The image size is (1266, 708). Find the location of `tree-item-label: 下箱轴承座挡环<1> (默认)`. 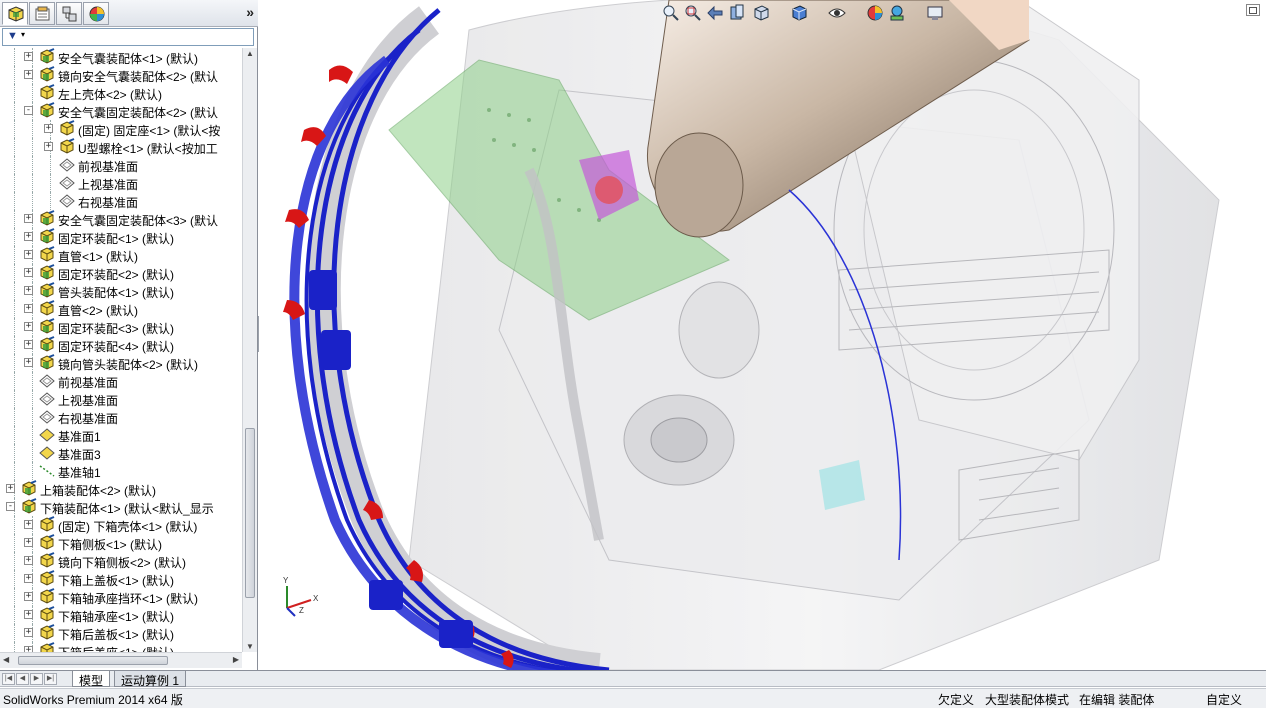

tree-item-label: 下箱轴承座挡环<1> (默认) is located at coordinates (128, 599).